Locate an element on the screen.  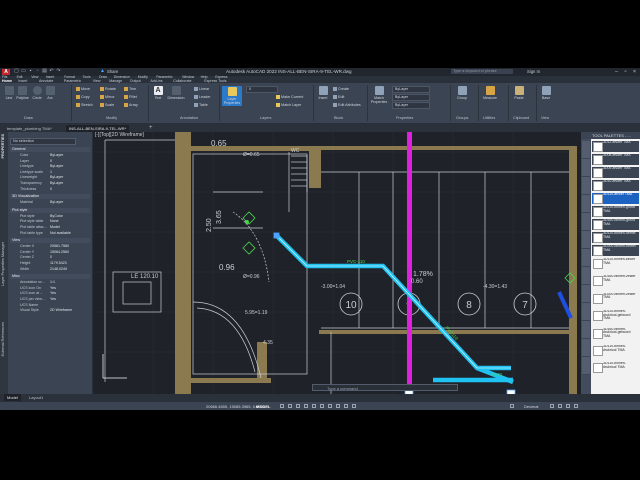
property-row: Linetype ByLayer is located at coordinates (49, 166).